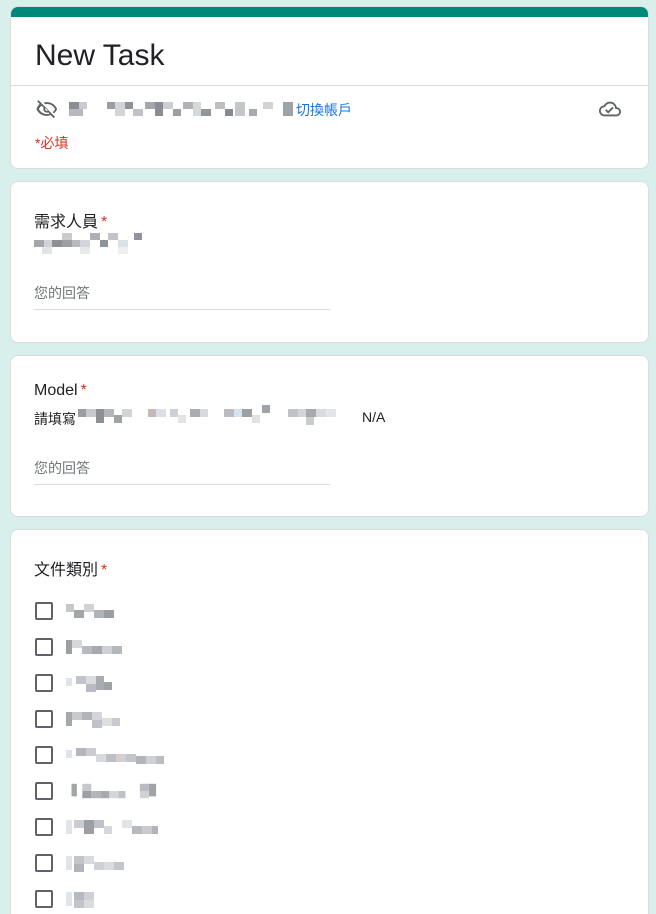  I want to click on header-divider, so click(329, 85).